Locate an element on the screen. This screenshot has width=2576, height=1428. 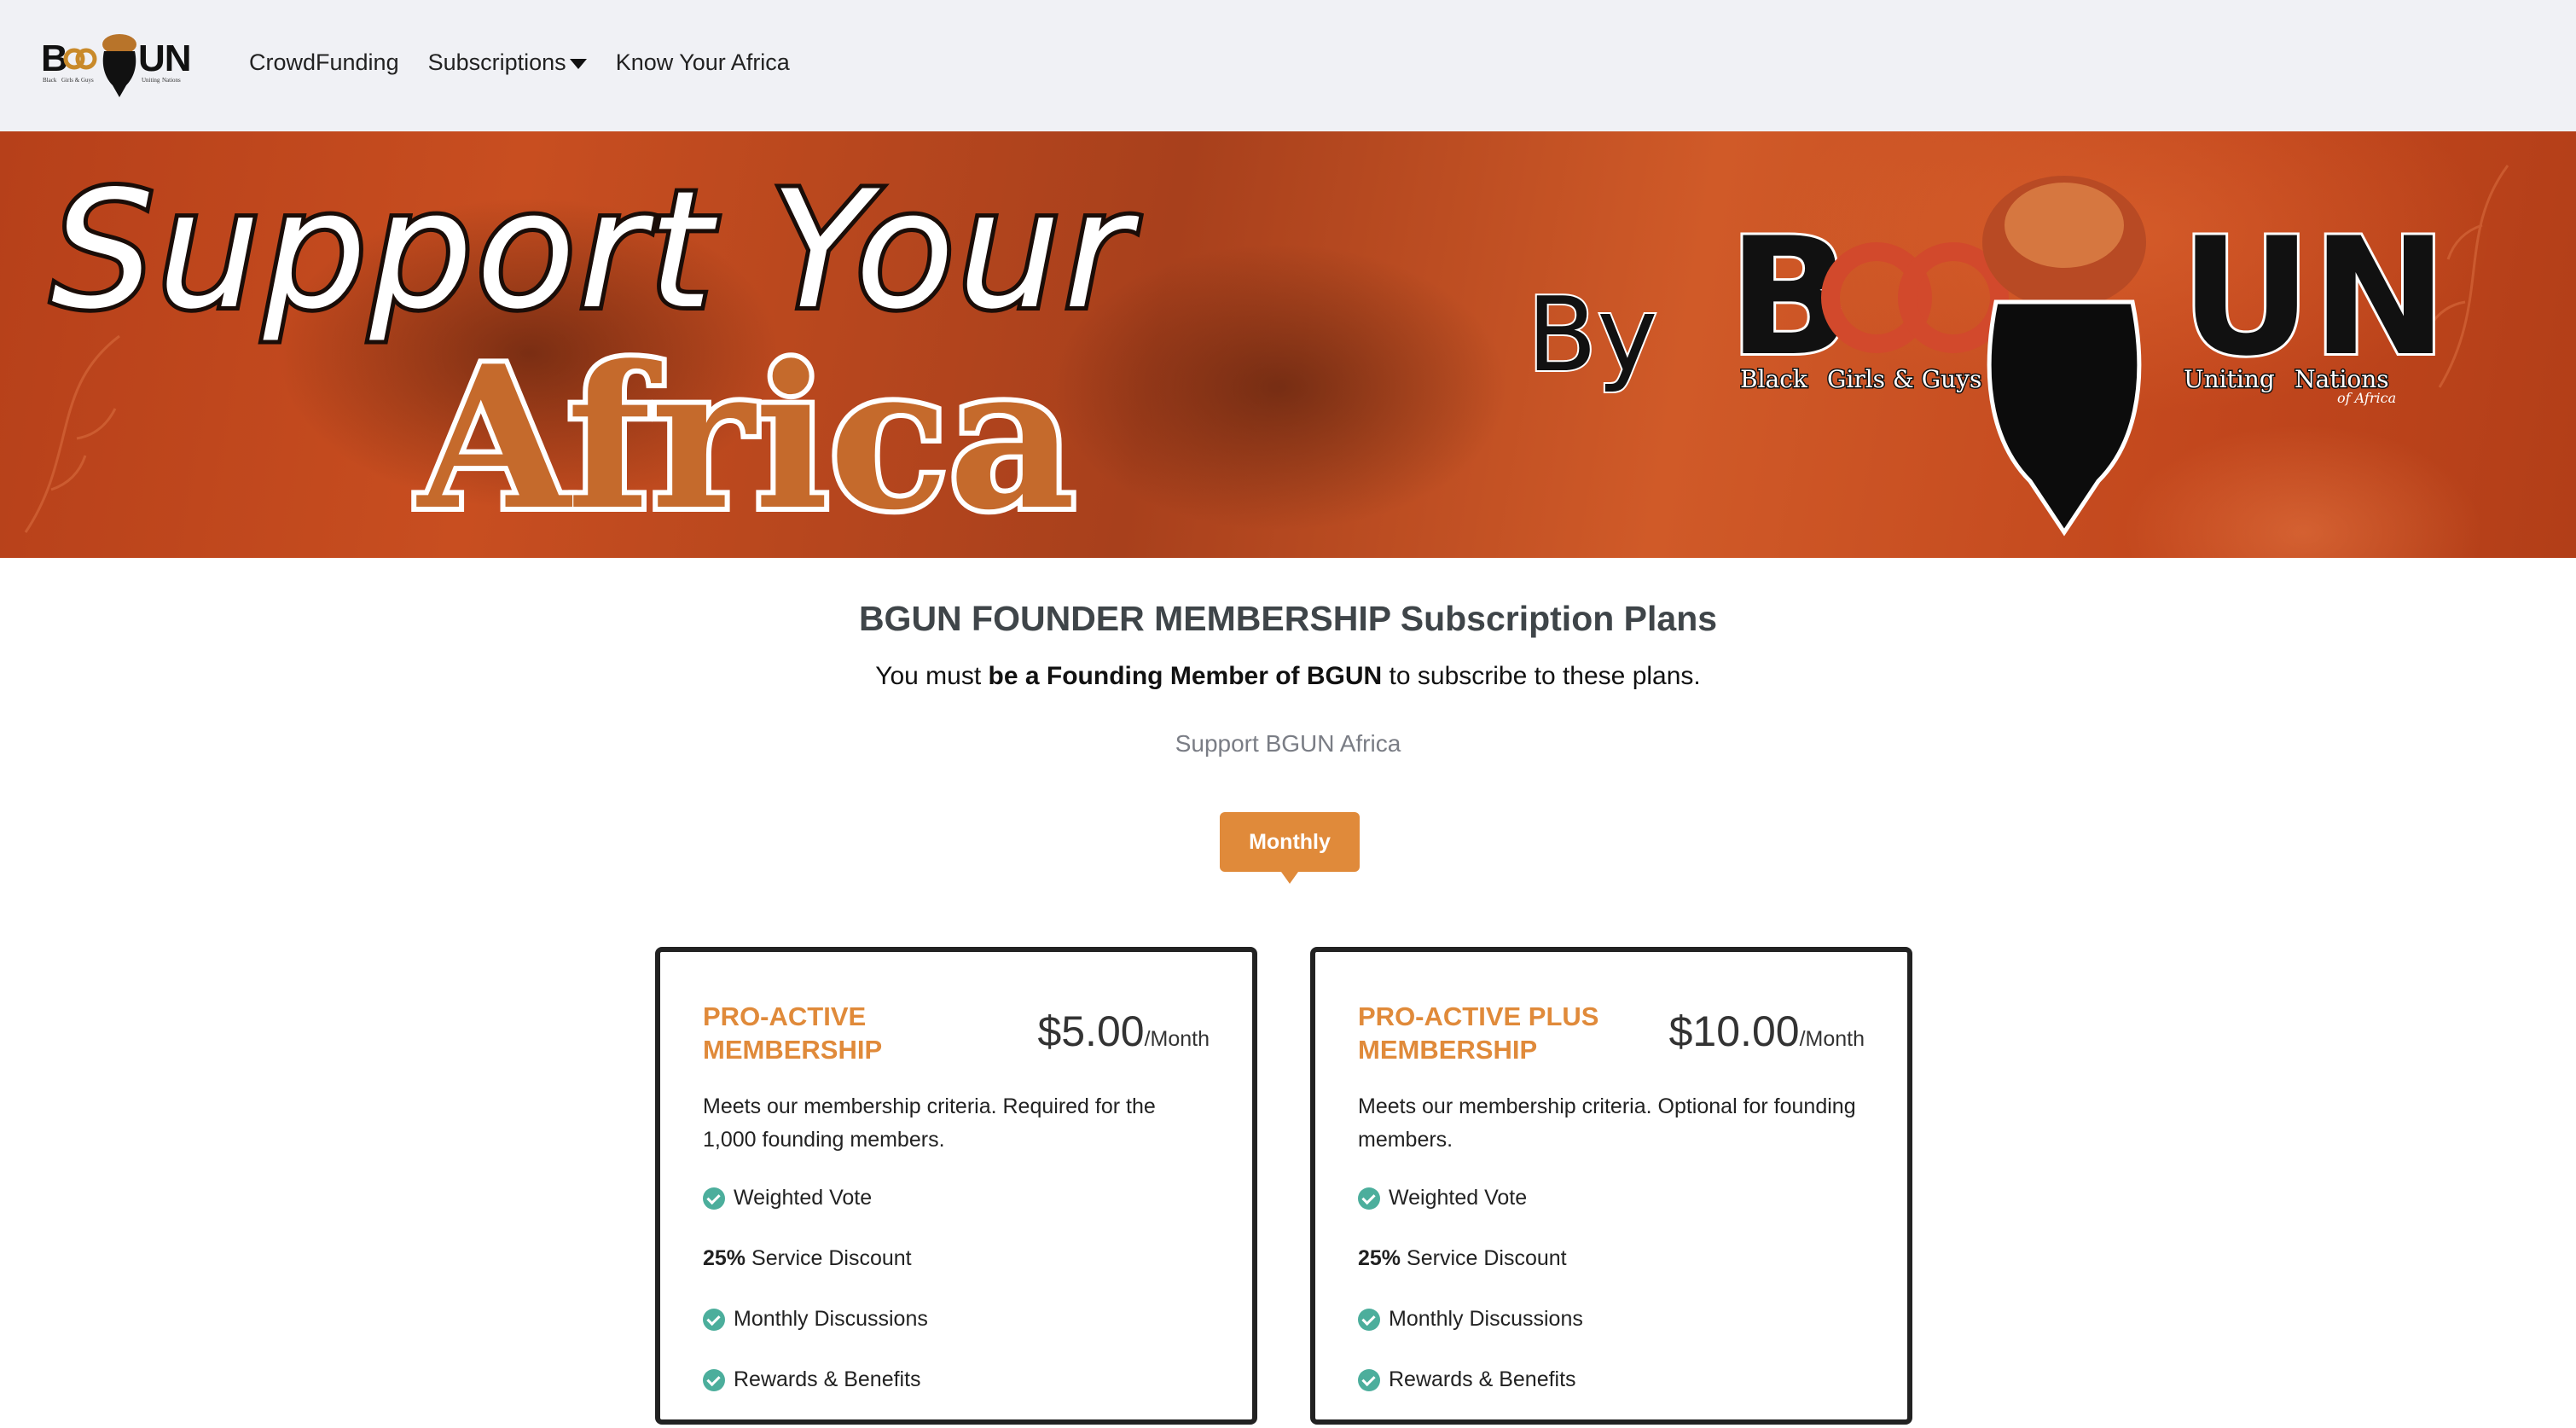
plan-price: $5.00/Month is located at coordinates (1123, 1031).